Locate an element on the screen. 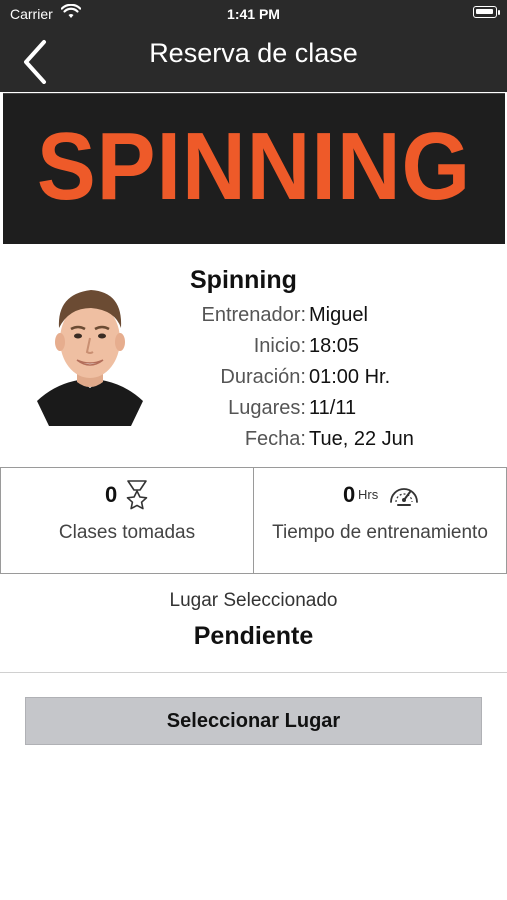 The width and height of the screenshot is (507, 900). page-title: Reserva de clase is located at coordinates (253, 53).